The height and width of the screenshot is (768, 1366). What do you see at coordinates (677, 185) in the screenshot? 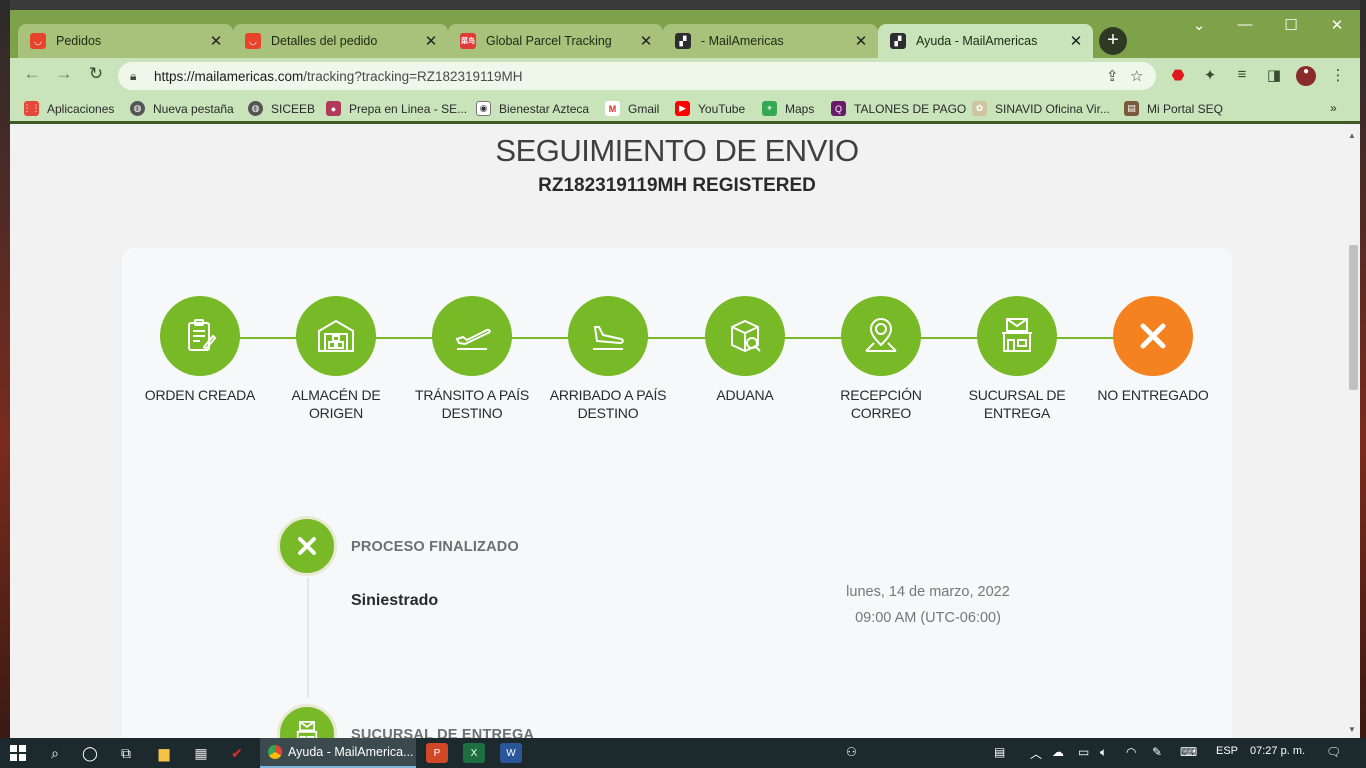
I see `tracking-number: RZ182319119MH REGISTERED` at bounding box center [677, 185].